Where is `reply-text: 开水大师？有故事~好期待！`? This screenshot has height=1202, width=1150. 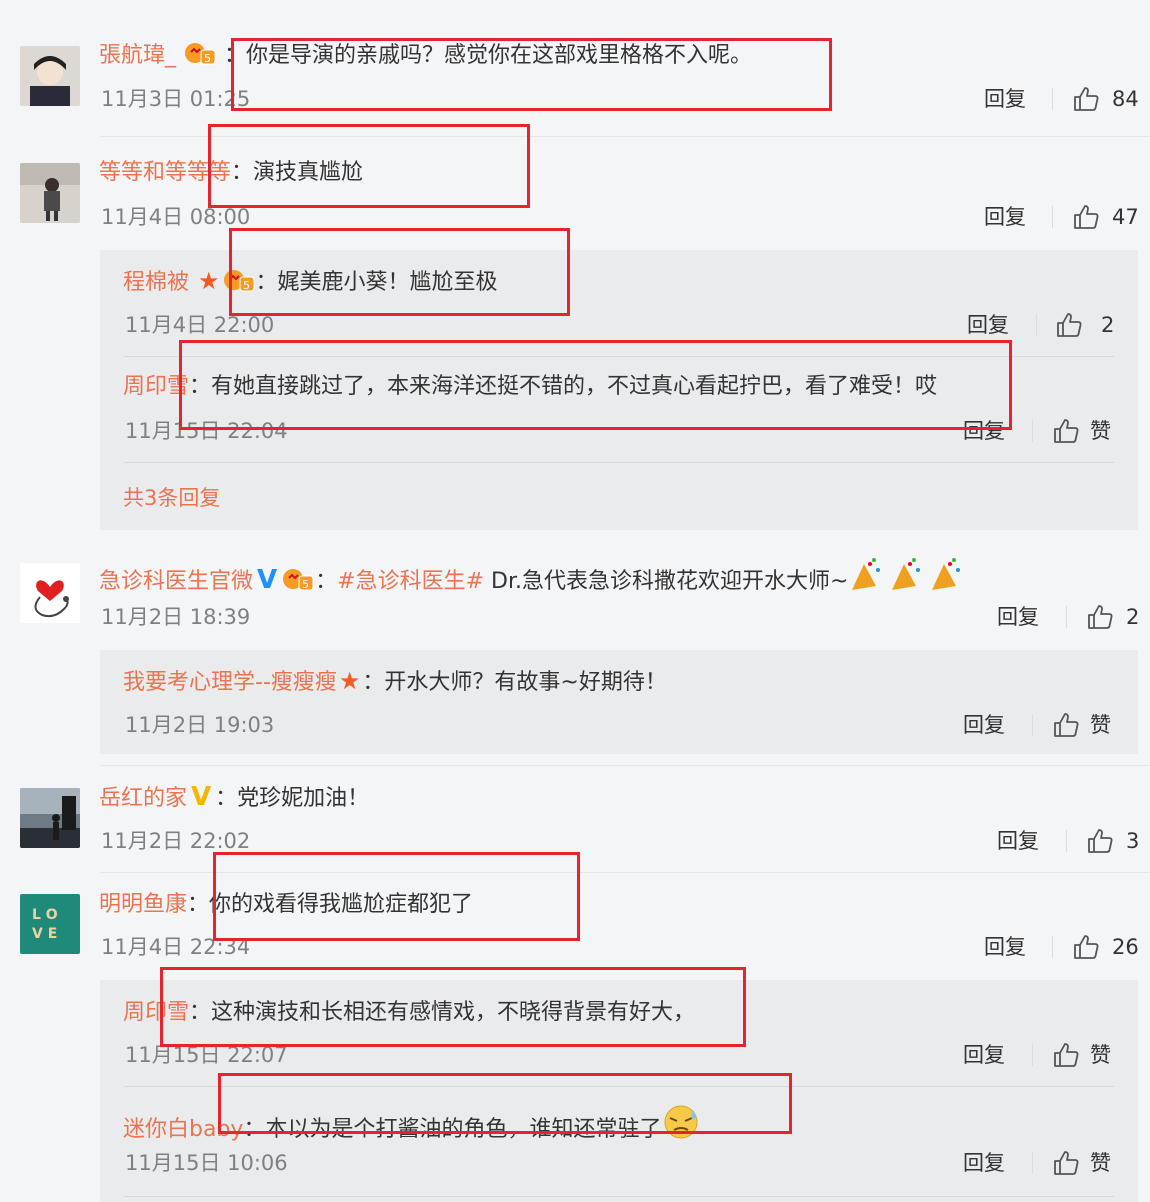
reply-text: 开水大师？有故事~好期待！ is located at coordinates (525, 682).